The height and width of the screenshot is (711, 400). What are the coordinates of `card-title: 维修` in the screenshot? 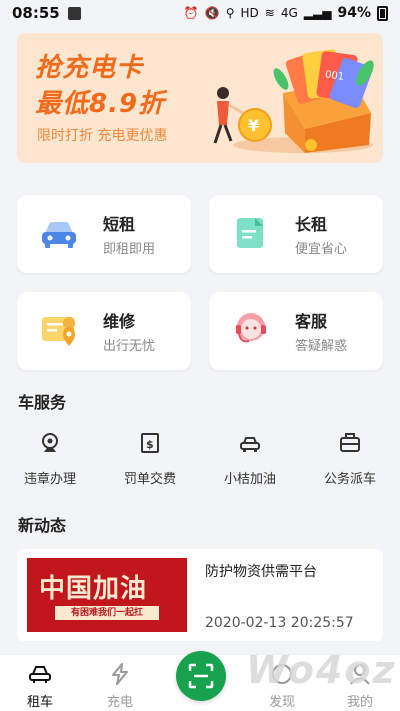 It's located at (119, 321).